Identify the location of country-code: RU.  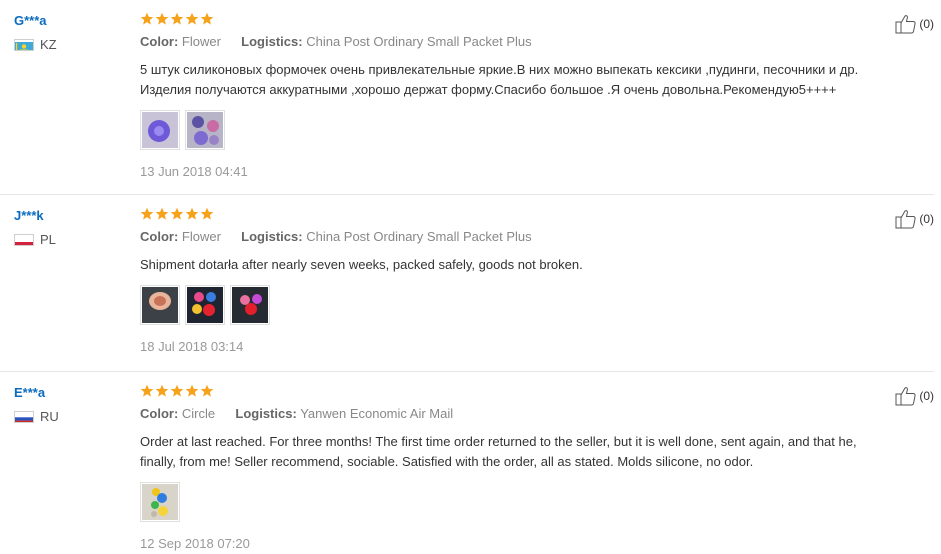
(49, 416).